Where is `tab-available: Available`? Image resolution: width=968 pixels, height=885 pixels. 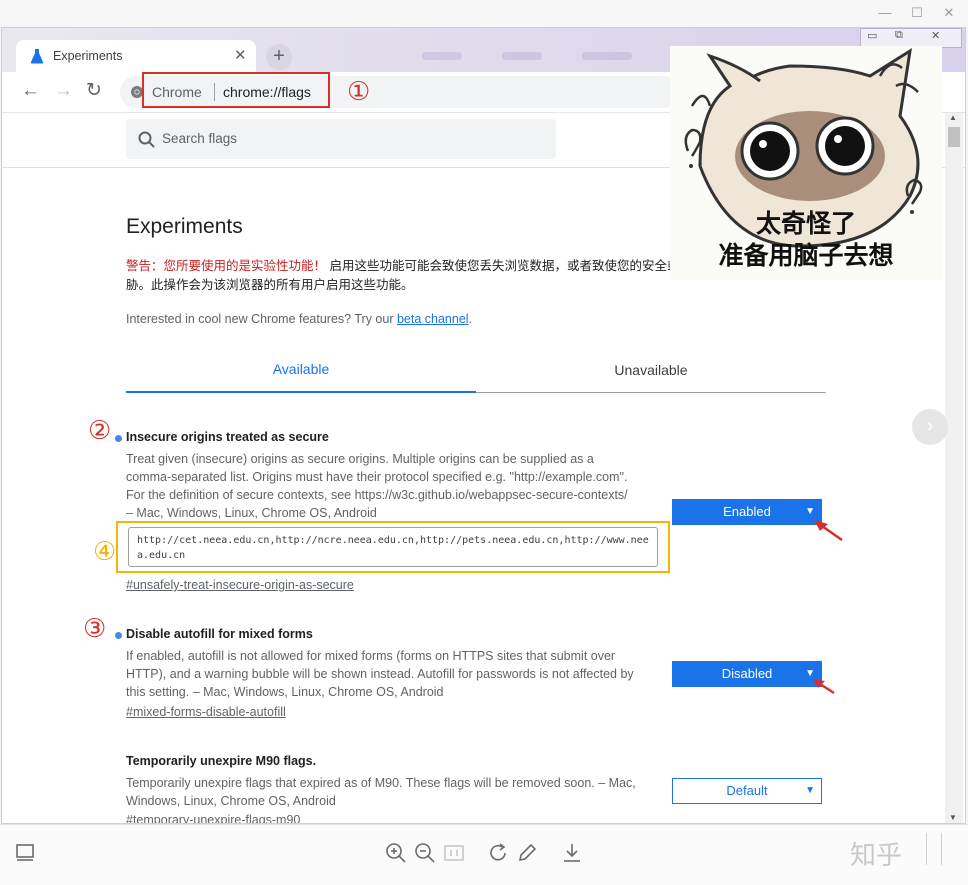 tab-available: Available is located at coordinates (301, 369).